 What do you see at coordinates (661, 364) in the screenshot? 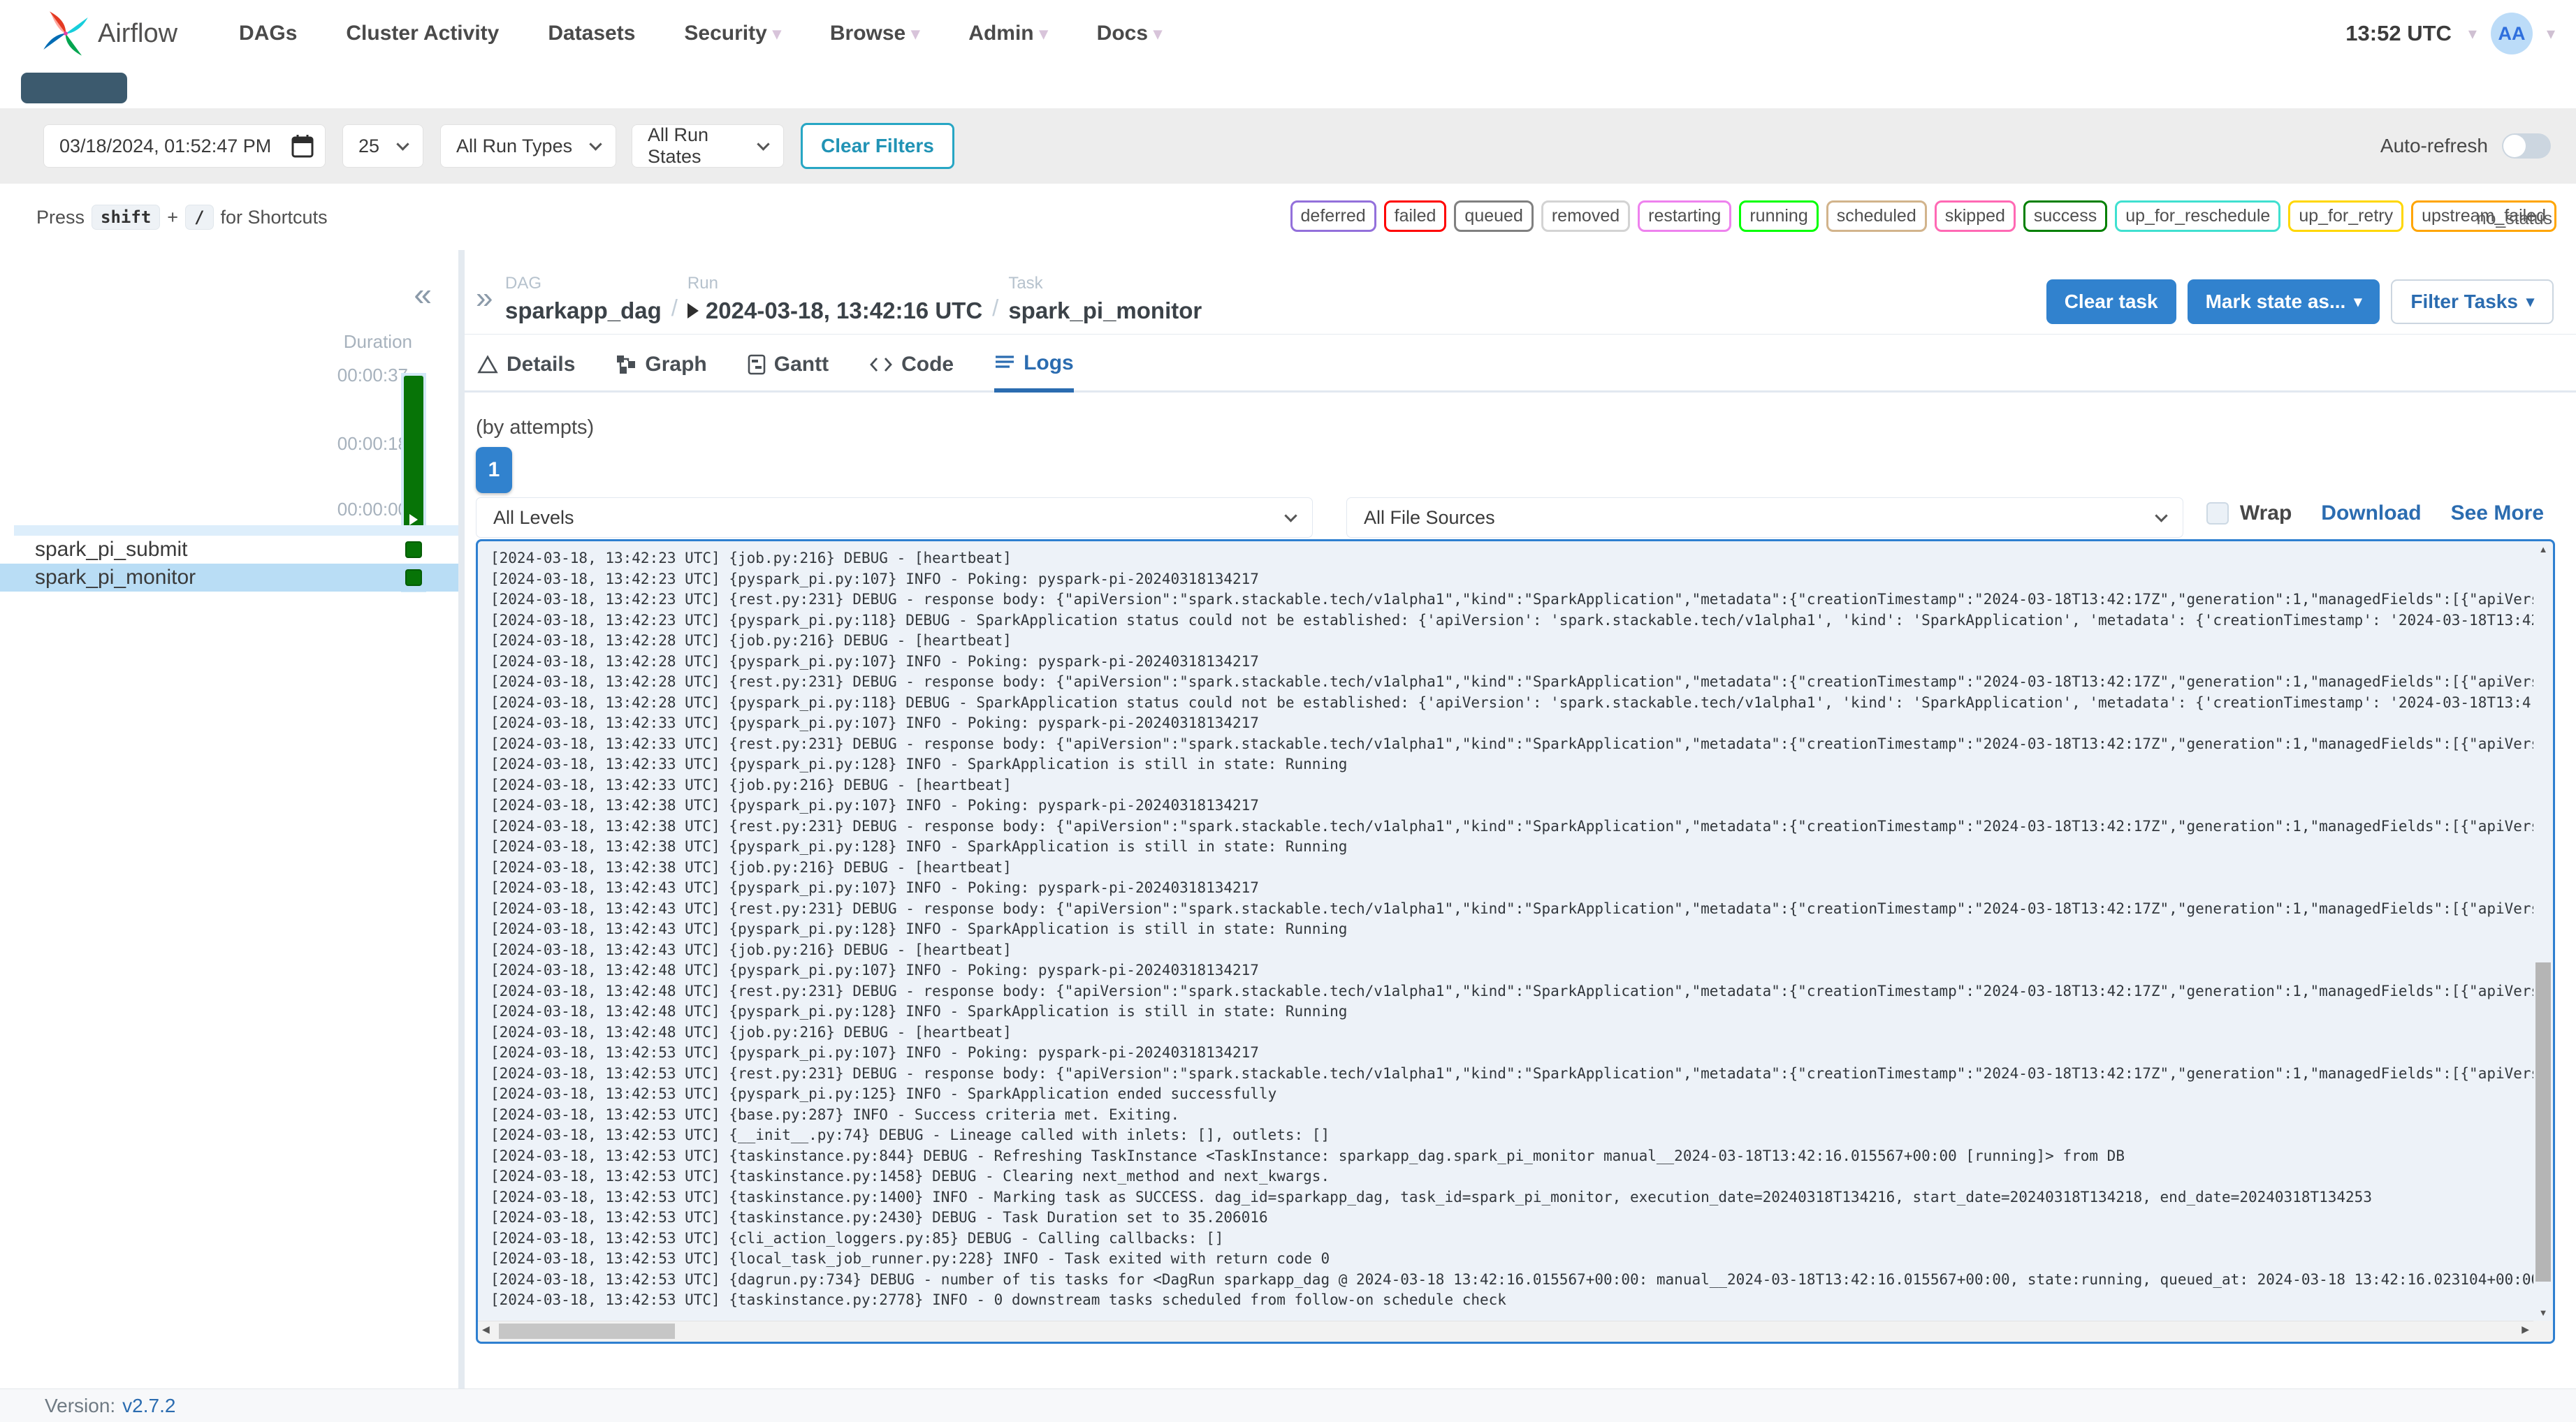
I see `tab-graph: Graph` at bounding box center [661, 364].